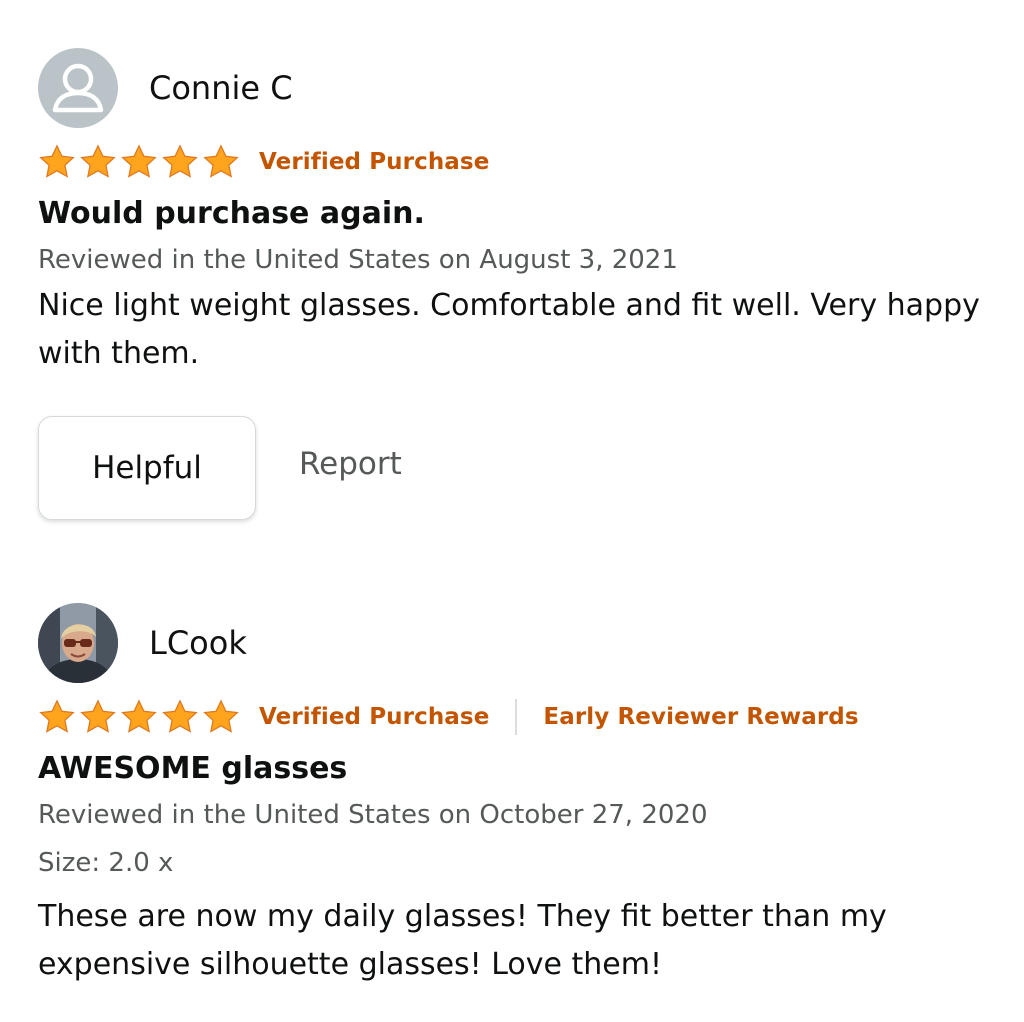 This screenshot has height=1022, width=1024. Describe the element at coordinates (521, 214) in the screenshot. I see `review-title: Would purchase again.` at that location.